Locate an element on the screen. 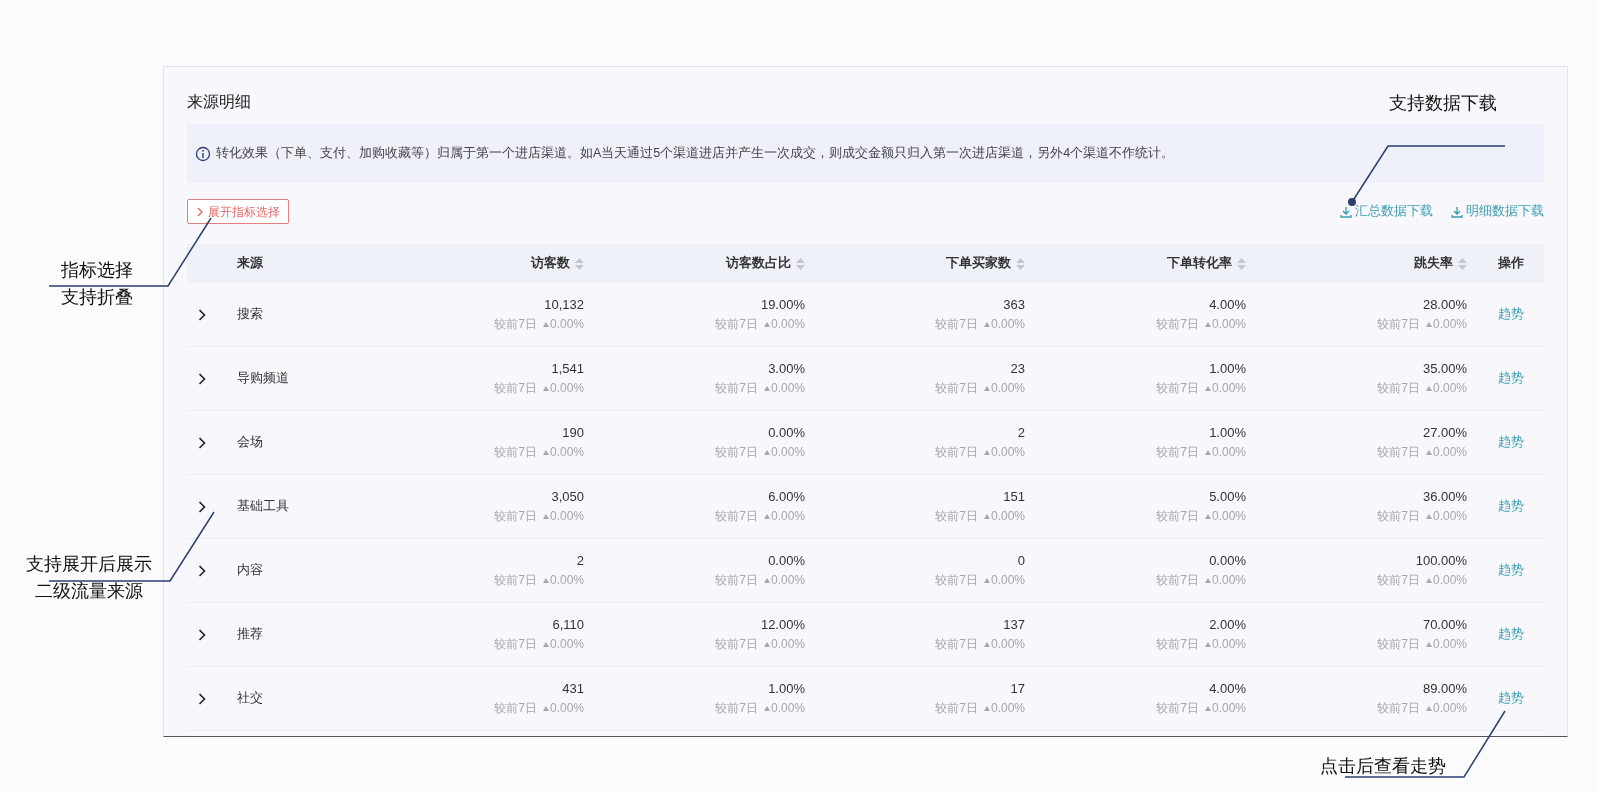 The image size is (1597, 792). metric-value: 27.00% is located at coordinates (1444, 433).